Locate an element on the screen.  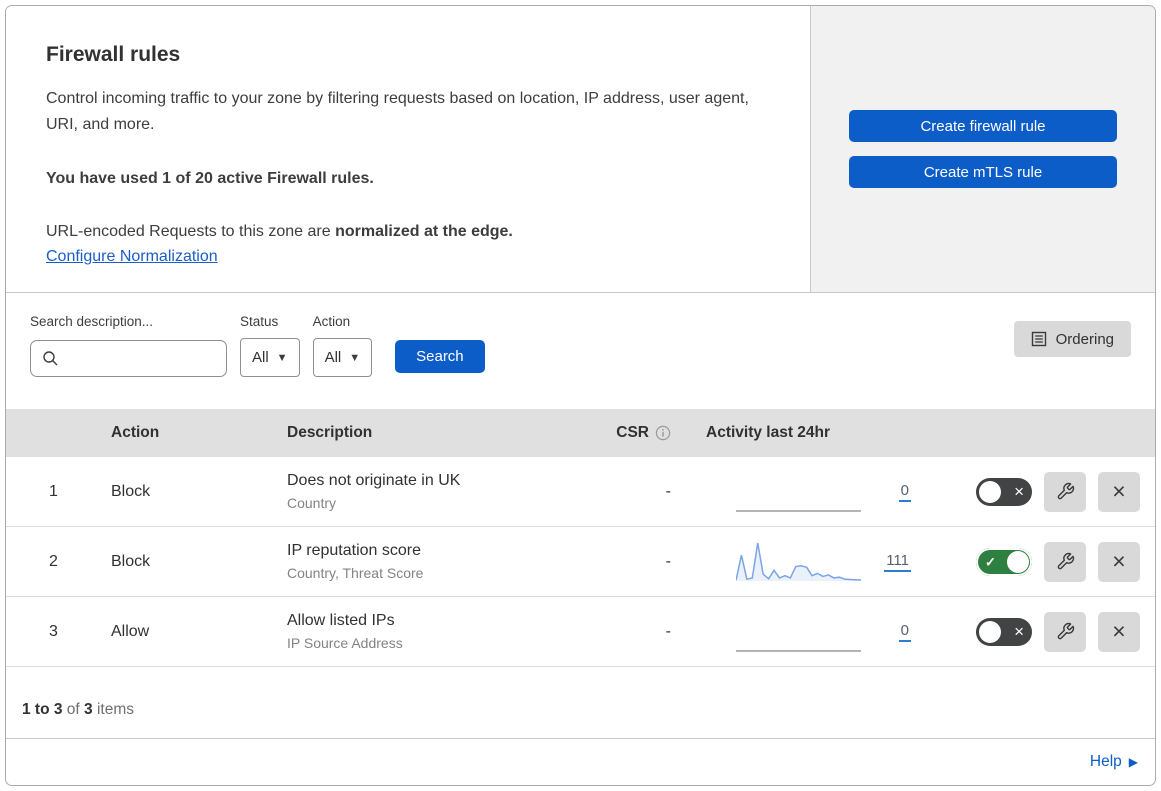
action-value: All is located at coordinates (333, 357).